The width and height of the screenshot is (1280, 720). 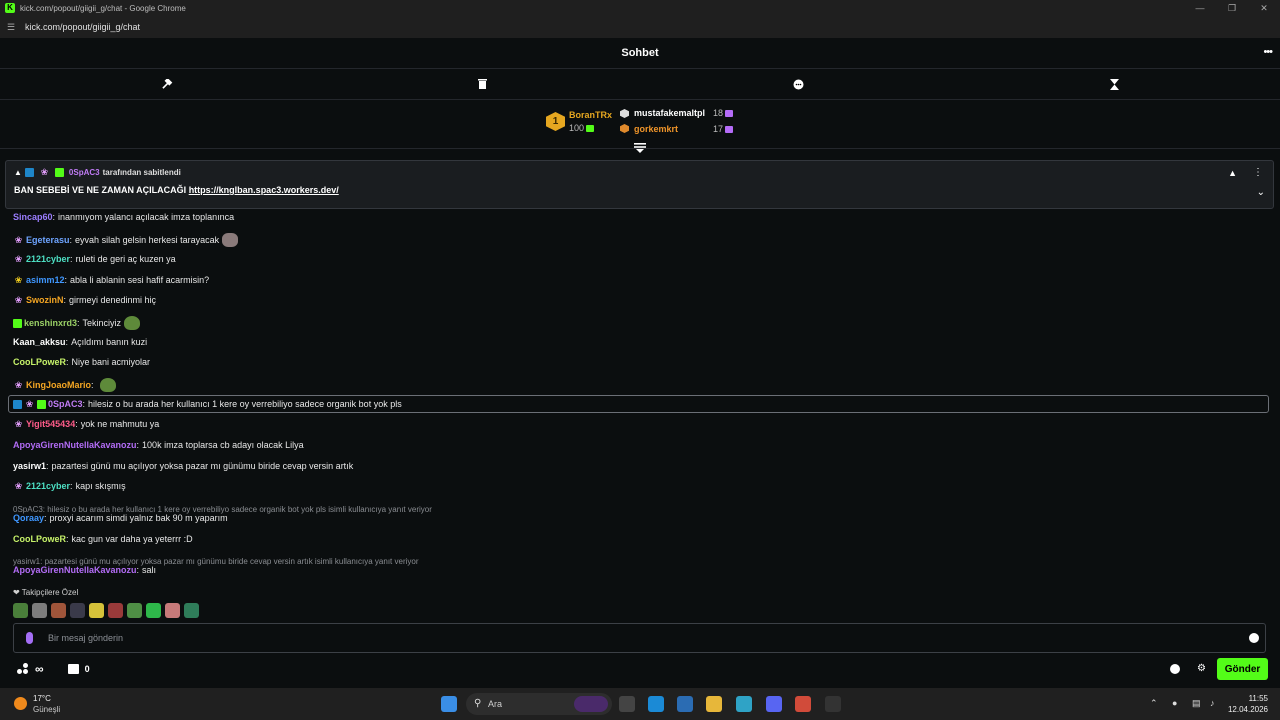 I want to click on chevron-down-icon: ⌄, so click(x=1261, y=192).